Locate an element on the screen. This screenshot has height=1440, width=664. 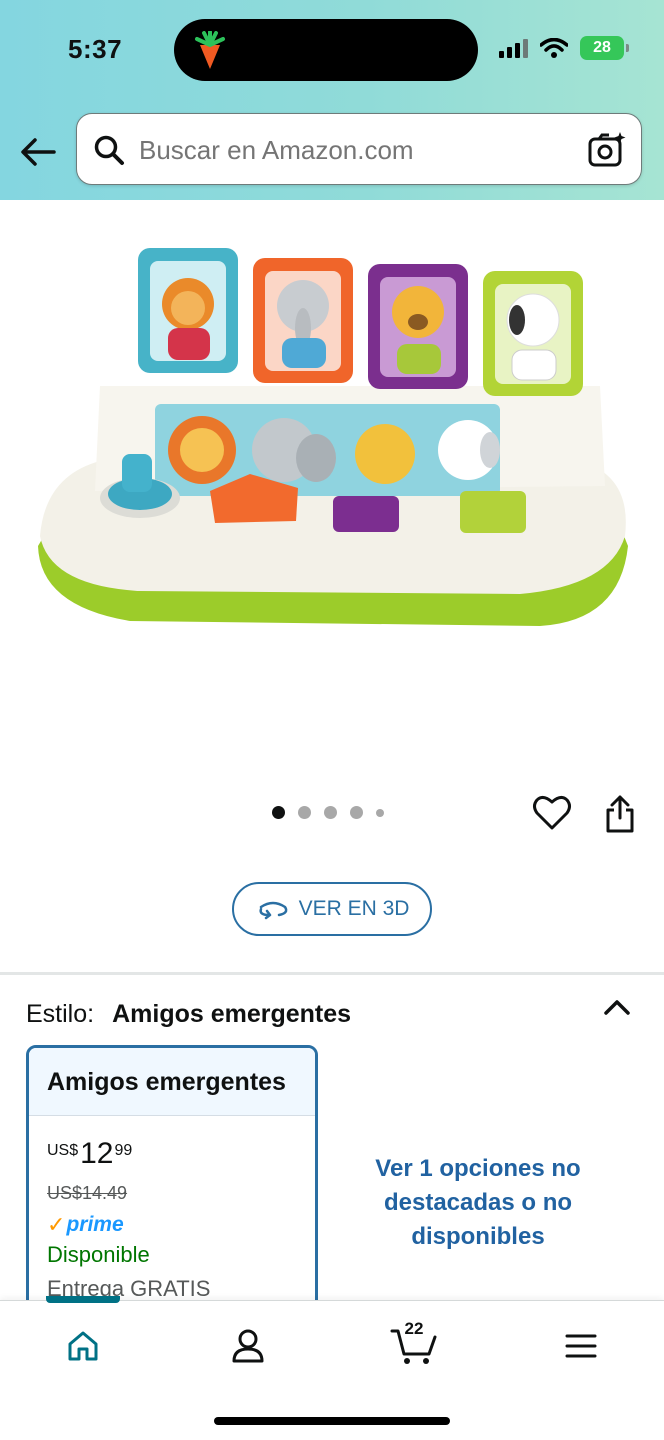
availability-status: Disponible is located at coordinates (98, 1254).